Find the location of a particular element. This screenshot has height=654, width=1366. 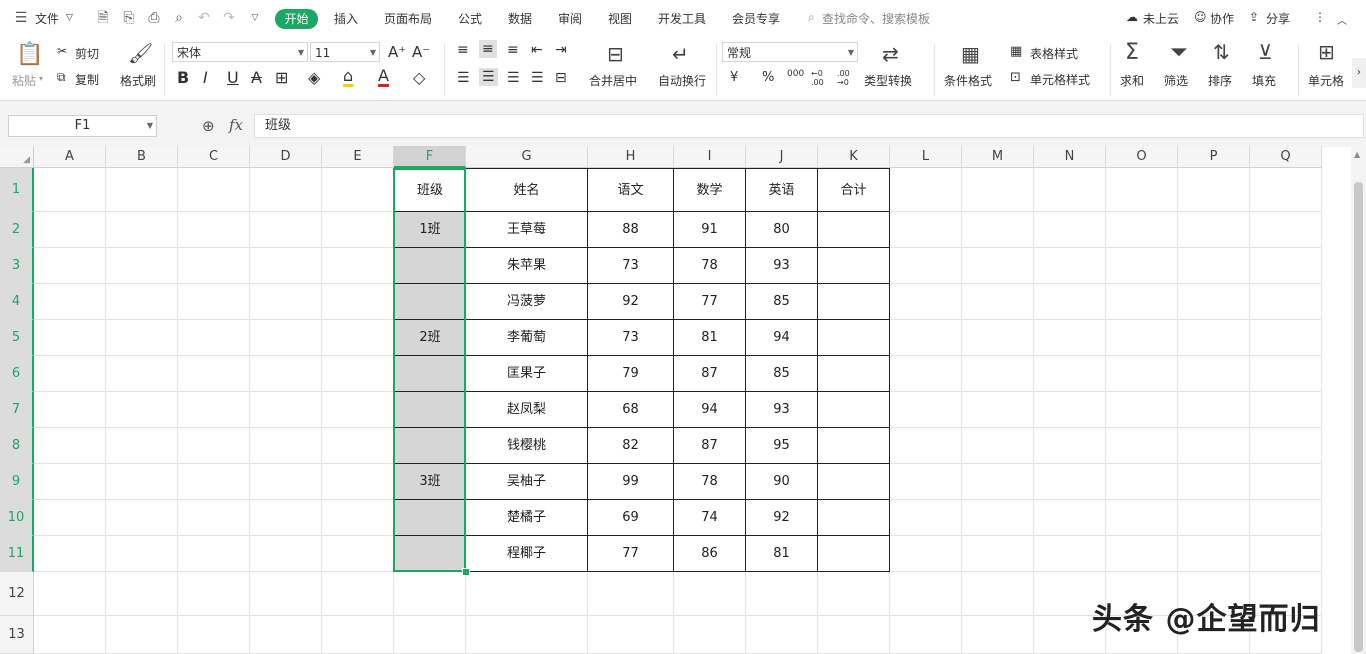

cell-b6 is located at coordinates (142, 374).